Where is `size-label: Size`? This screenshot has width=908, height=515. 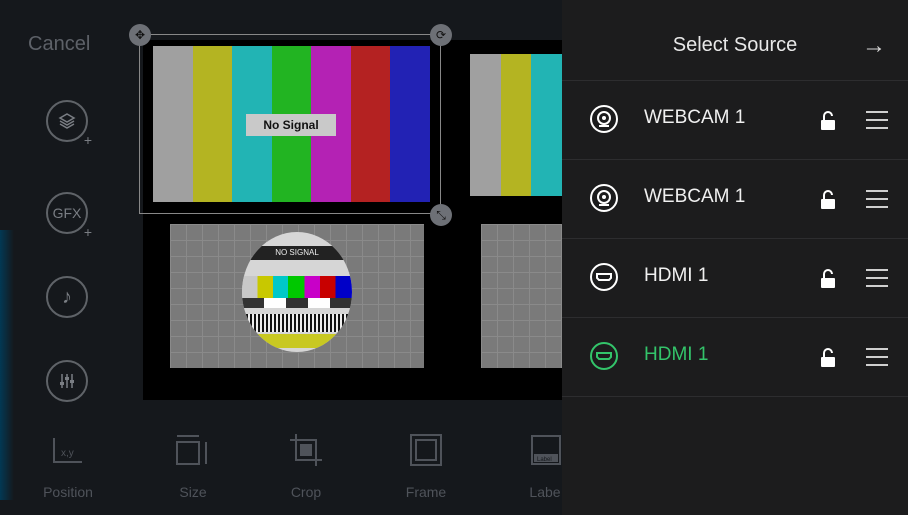 size-label: Size is located at coordinates (193, 492).